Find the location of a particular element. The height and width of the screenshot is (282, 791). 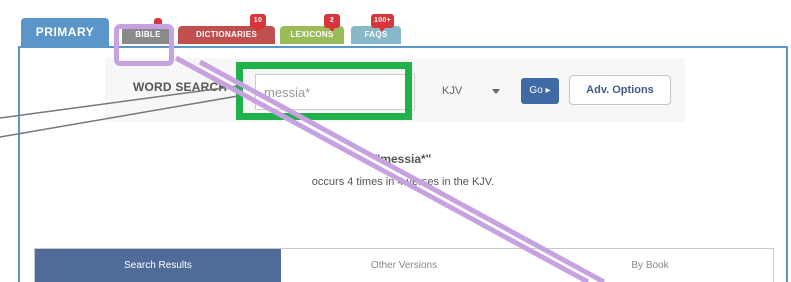

caret-down-icon is located at coordinates (496, 91).